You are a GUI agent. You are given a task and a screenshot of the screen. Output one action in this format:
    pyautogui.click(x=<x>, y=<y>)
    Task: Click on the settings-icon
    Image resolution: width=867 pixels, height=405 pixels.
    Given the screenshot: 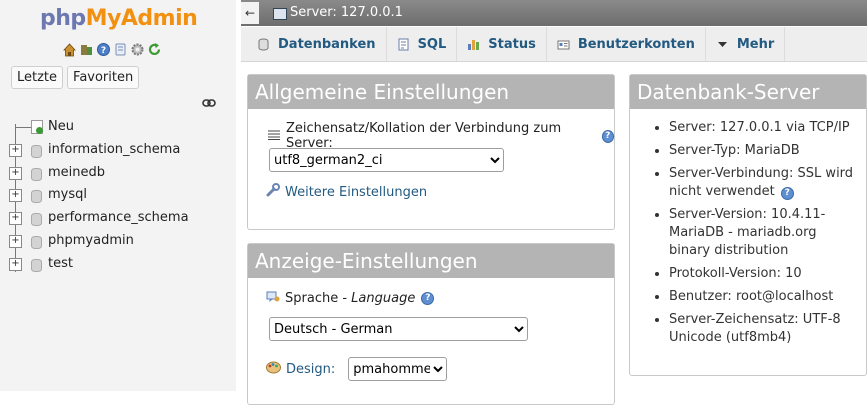 What is the action you would take?
    pyautogui.click(x=137, y=49)
    